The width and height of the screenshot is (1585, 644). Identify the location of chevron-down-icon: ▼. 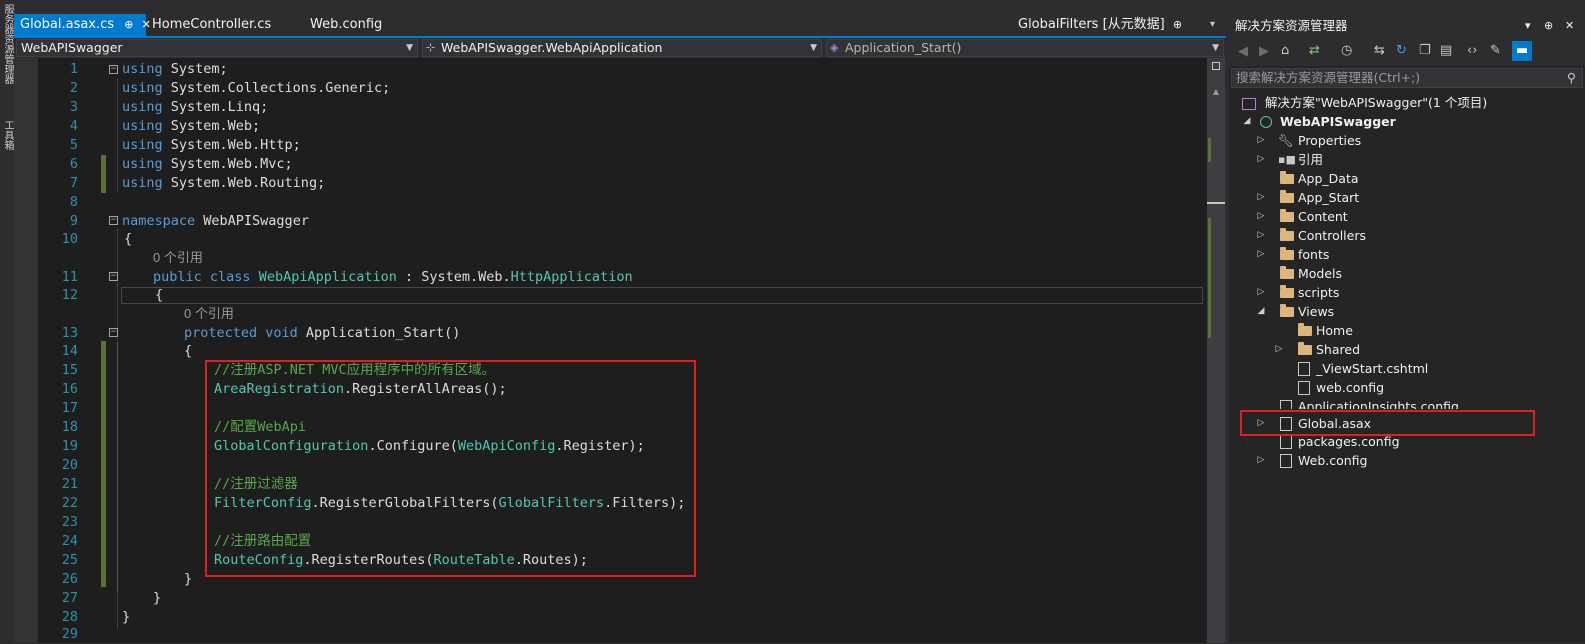
(813, 48).